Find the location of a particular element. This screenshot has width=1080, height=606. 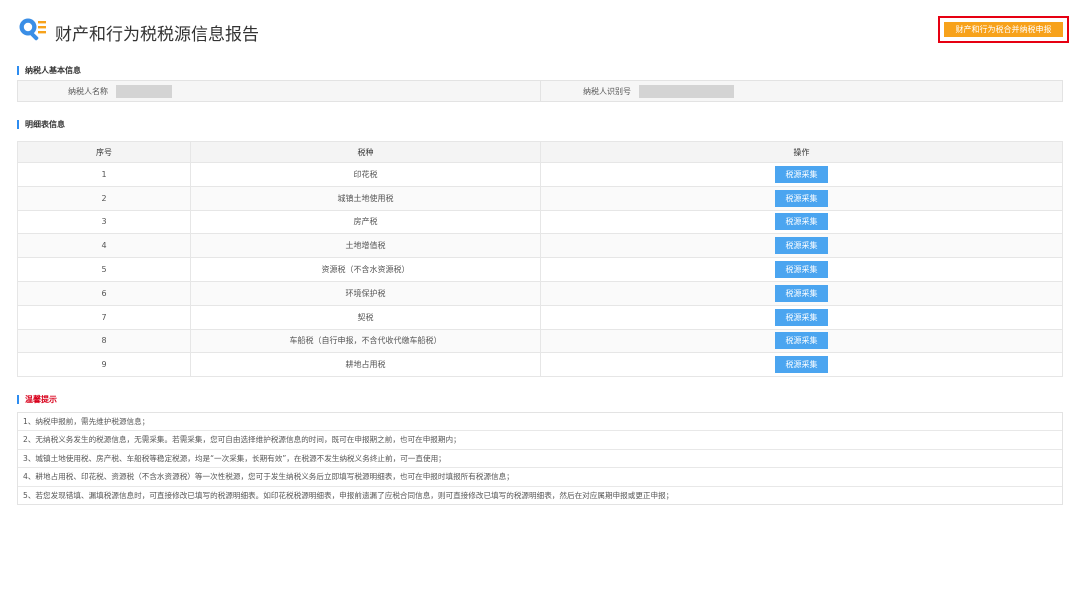

column-header-action: 操作 is located at coordinates (801, 152).